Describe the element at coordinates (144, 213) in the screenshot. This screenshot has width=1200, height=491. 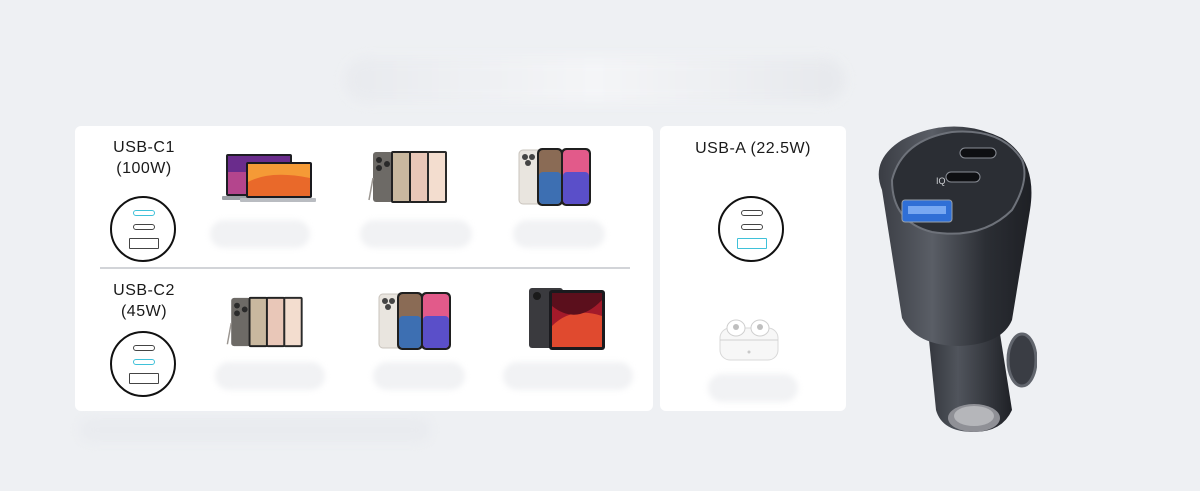
I see `usb-c1-slot-active` at that location.